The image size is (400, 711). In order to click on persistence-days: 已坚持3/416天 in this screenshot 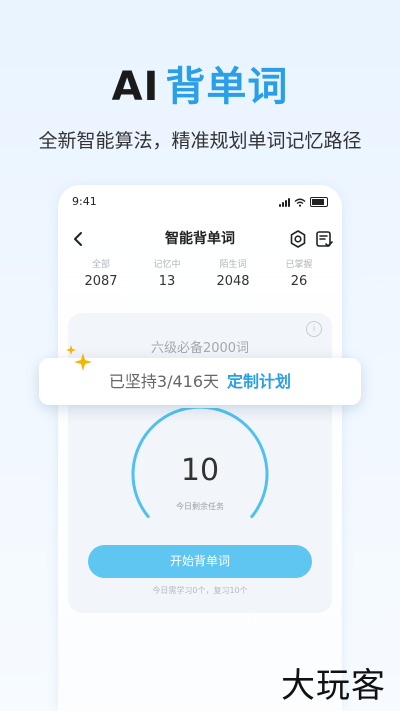, I will do `click(164, 381)`.